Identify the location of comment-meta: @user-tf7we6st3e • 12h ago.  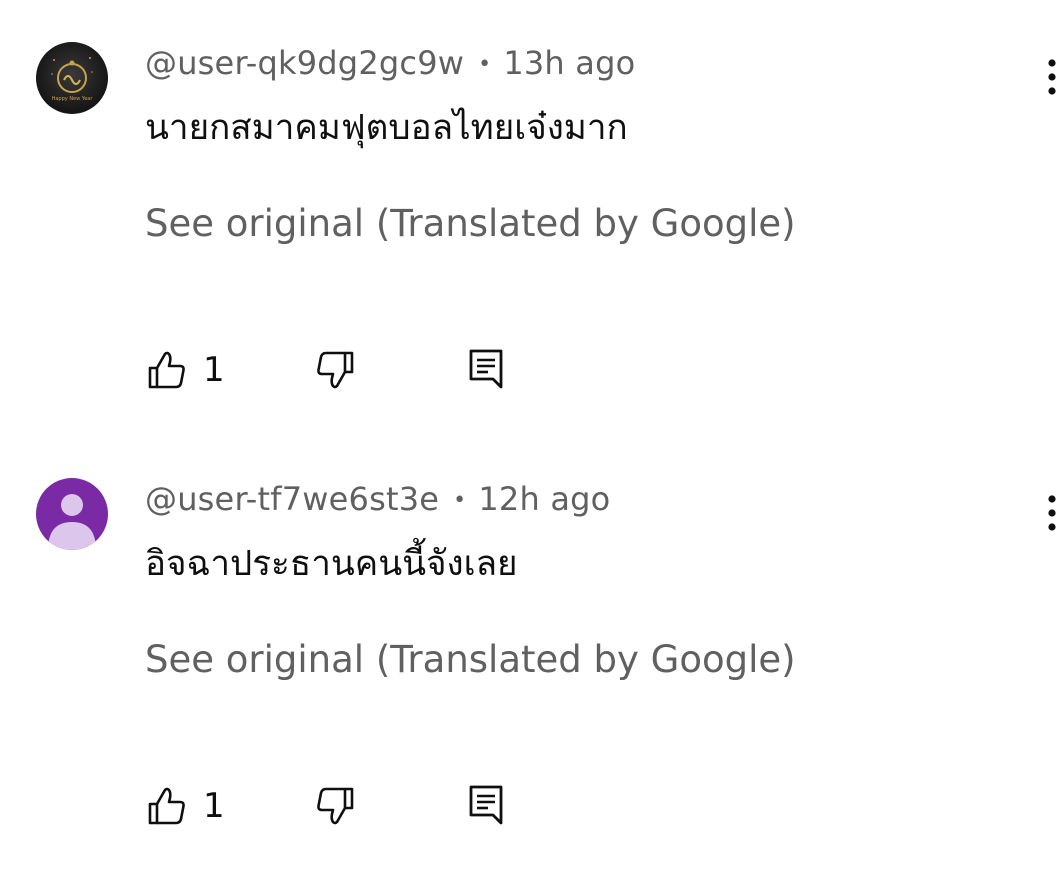
(377, 500).